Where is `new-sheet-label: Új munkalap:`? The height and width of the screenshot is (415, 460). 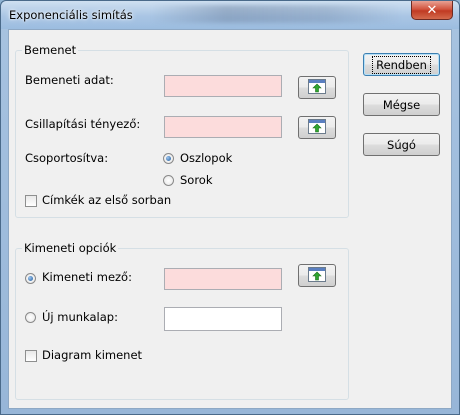 new-sheet-label: Új munkalap: is located at coordinates (80, 317).